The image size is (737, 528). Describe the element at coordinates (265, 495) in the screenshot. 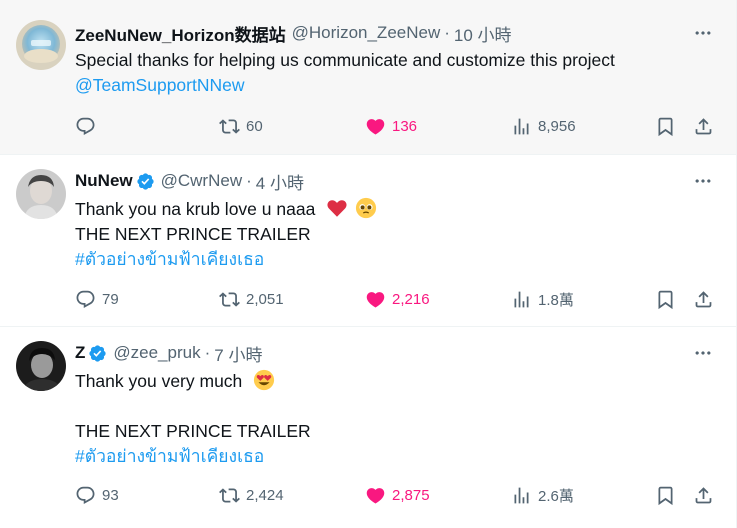

I see `retweet-count: 2,424` at that location.